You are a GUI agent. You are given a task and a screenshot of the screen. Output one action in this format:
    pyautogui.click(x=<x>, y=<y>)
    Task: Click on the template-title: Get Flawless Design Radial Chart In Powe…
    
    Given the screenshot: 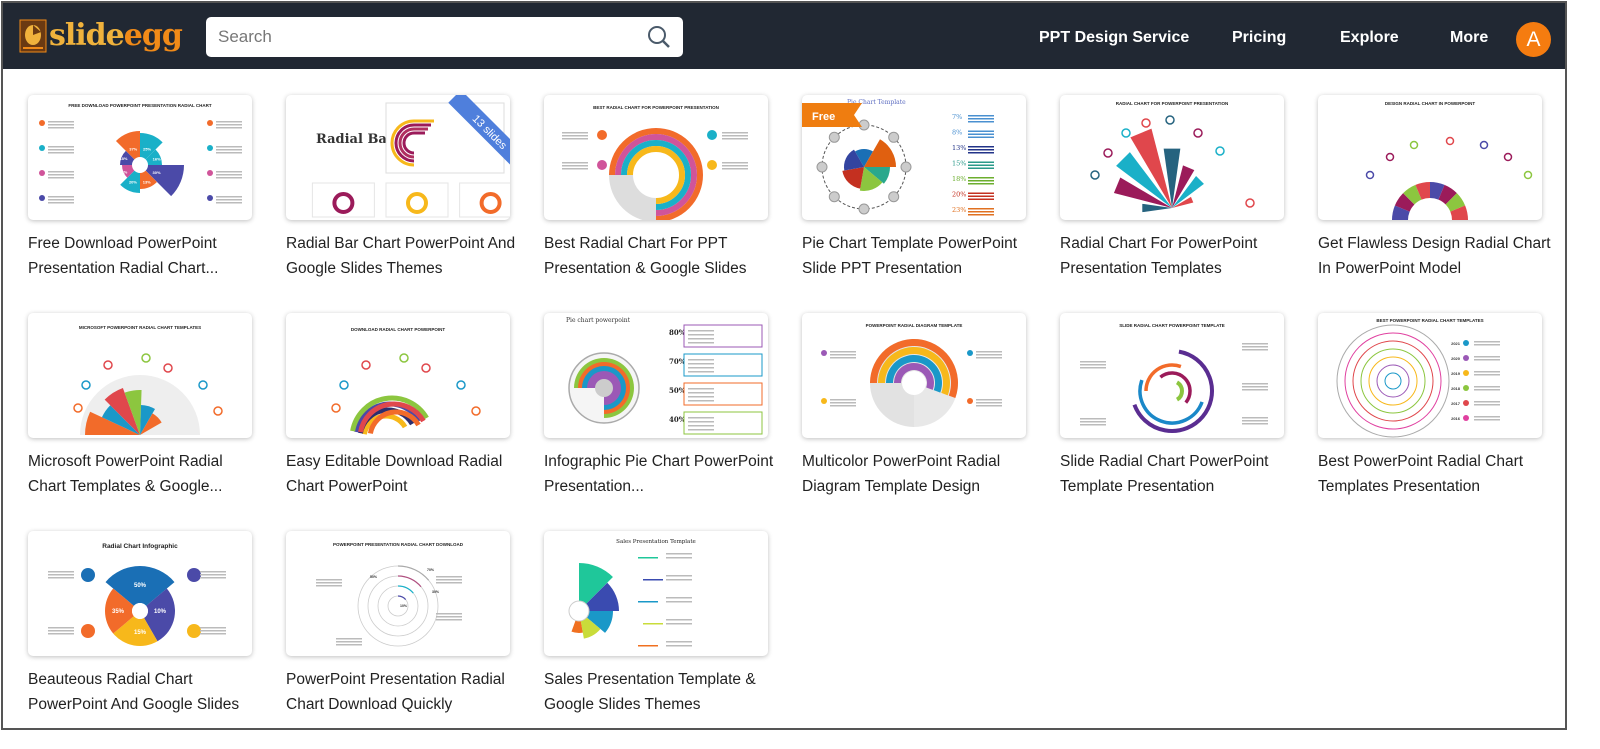 What is the action you would take?
    pyautogui.click(x=1436, y=256)
    